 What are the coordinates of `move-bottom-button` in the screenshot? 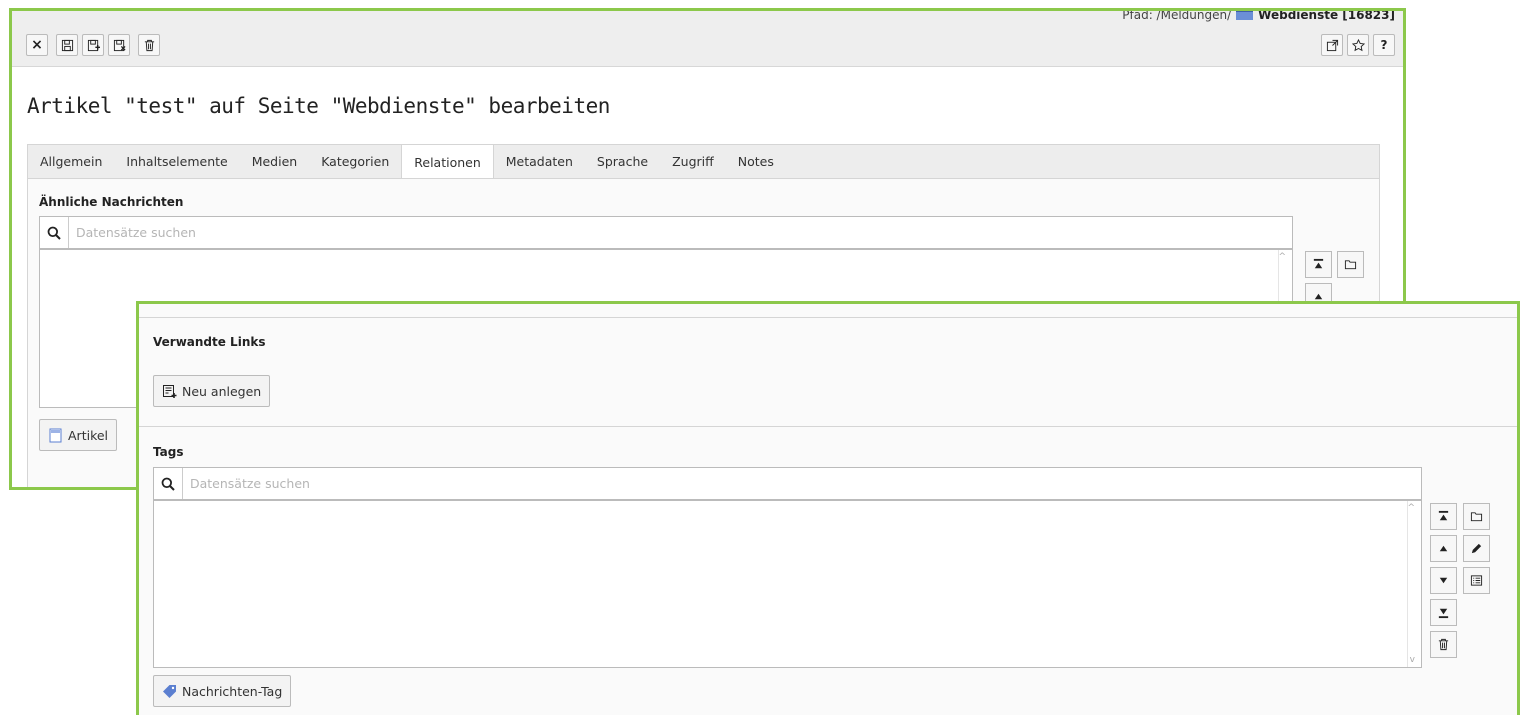 It's located at (1443, 612).